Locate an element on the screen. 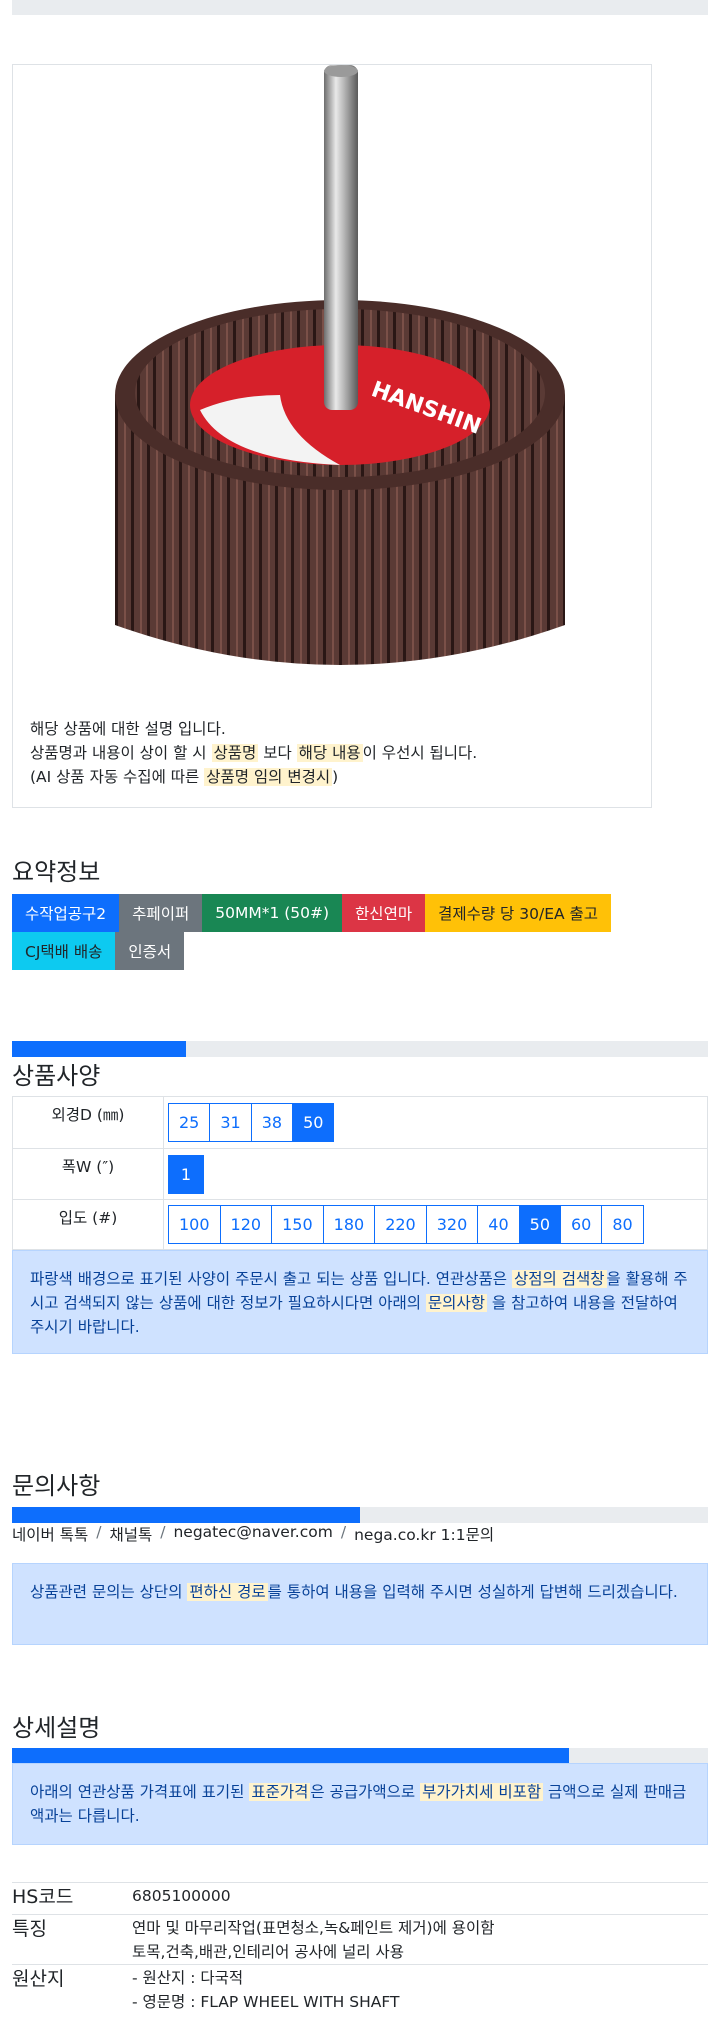 This screenshot has height=2017, width=720. badge-type: 추페이퍼 is located at coordinates (161, 913).